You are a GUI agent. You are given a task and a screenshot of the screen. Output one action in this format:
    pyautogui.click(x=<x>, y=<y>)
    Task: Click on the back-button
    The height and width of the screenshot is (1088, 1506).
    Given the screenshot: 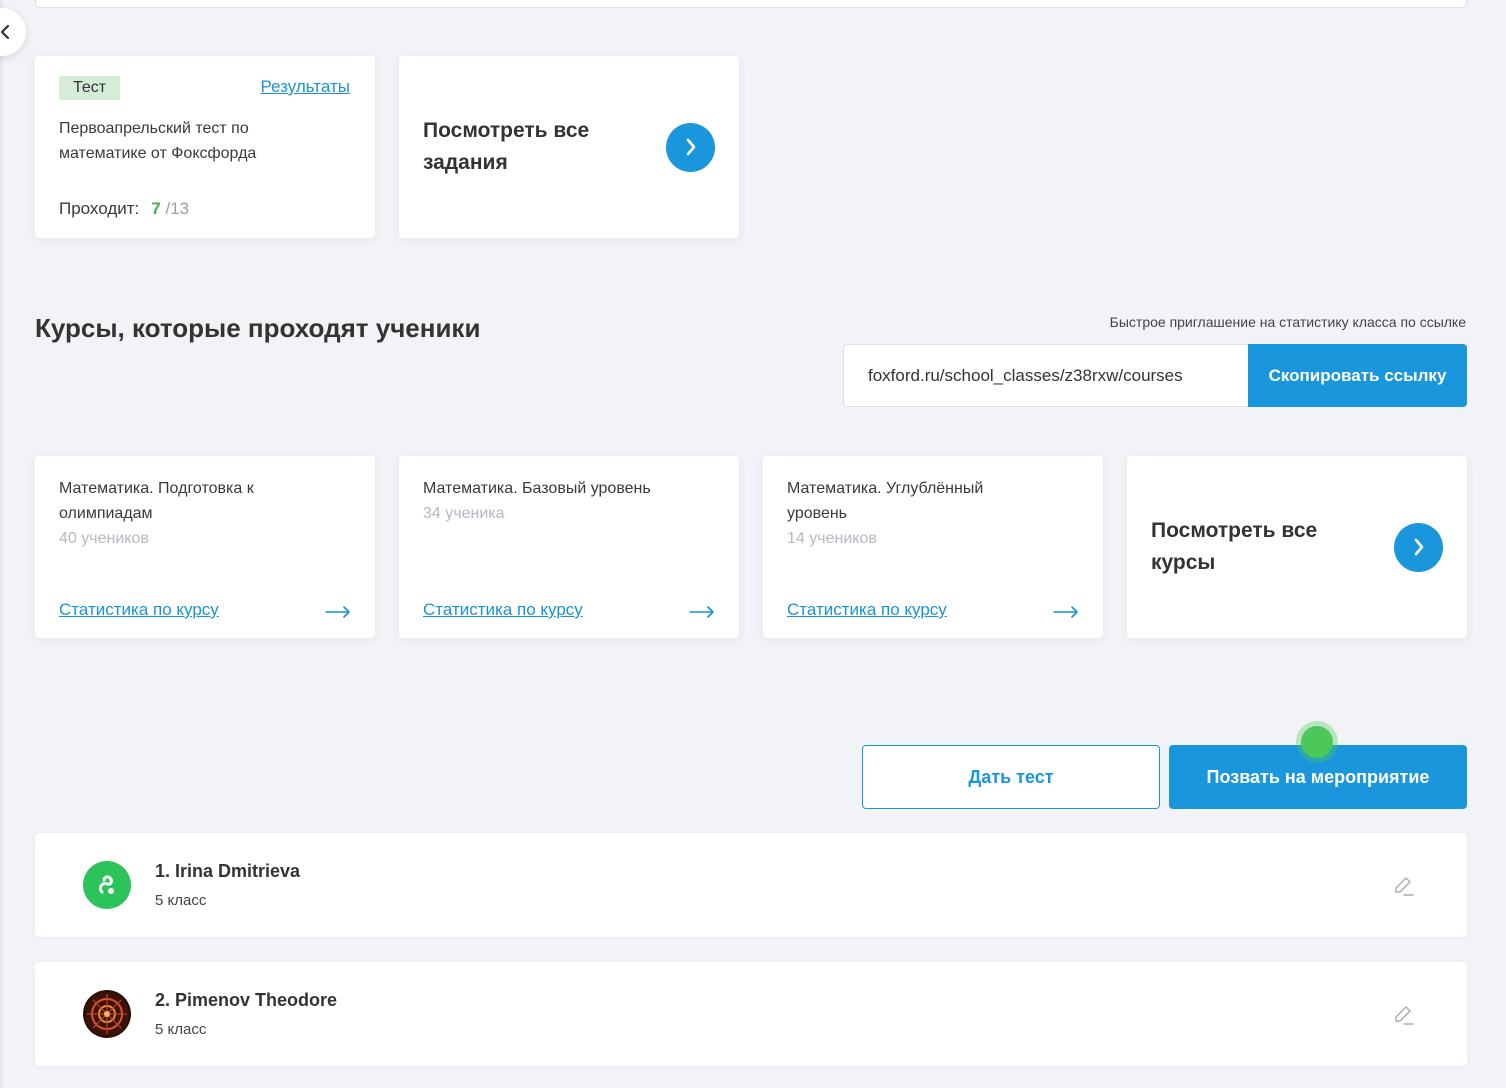 What is the action you would take?
    pyautogui.click(x=13, y=32)
    